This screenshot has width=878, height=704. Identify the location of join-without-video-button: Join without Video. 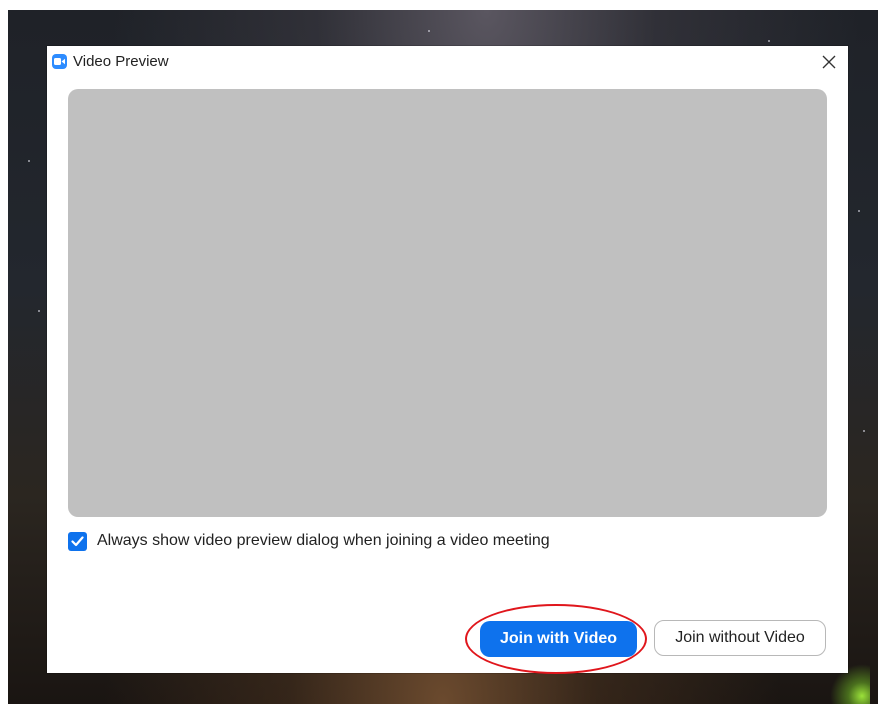
(740, 638).